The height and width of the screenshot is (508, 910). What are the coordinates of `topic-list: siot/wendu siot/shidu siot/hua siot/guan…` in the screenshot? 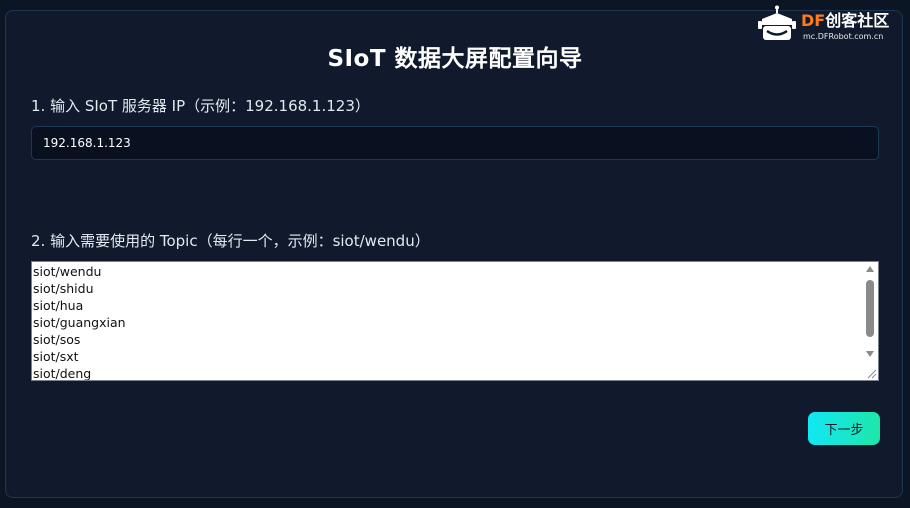 It's located at (79, 322).